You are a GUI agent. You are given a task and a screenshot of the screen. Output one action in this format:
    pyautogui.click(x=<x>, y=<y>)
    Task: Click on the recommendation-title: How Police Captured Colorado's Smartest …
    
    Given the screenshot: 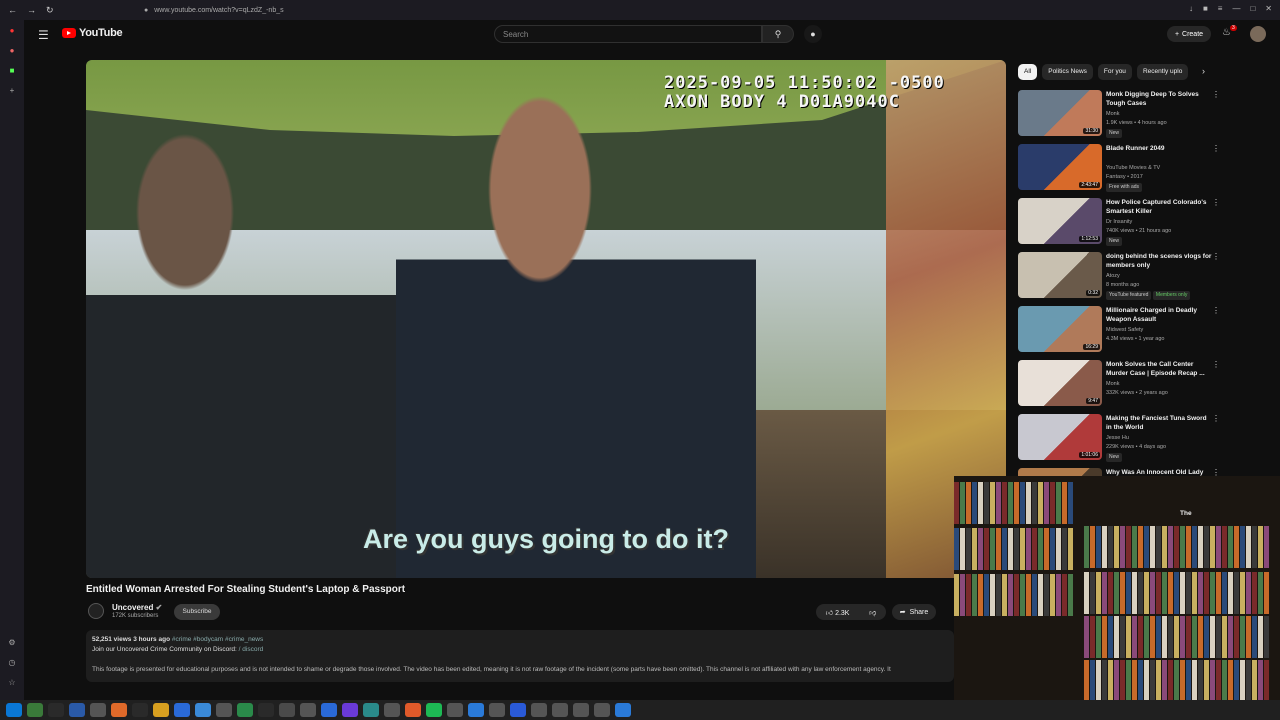 What is the action you would take?
    pyautogui.click(x=1160, y=207)
    